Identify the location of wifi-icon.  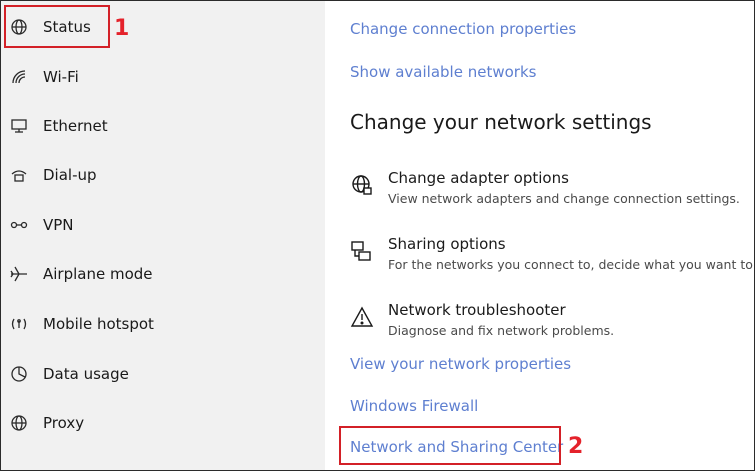
(19, 77).